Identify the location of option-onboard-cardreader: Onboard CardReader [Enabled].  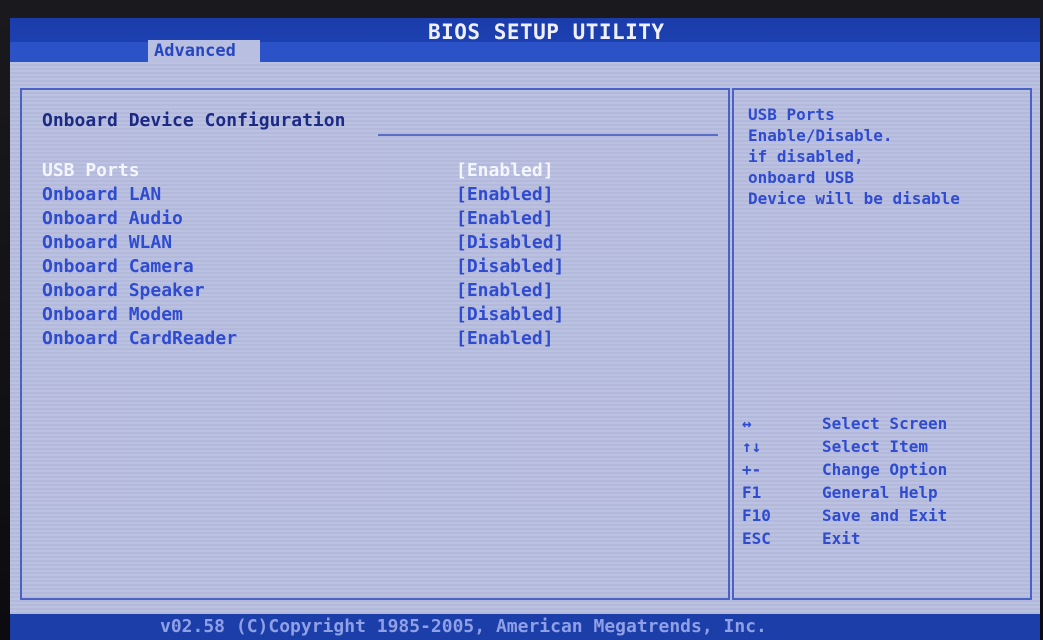
(322, 340).